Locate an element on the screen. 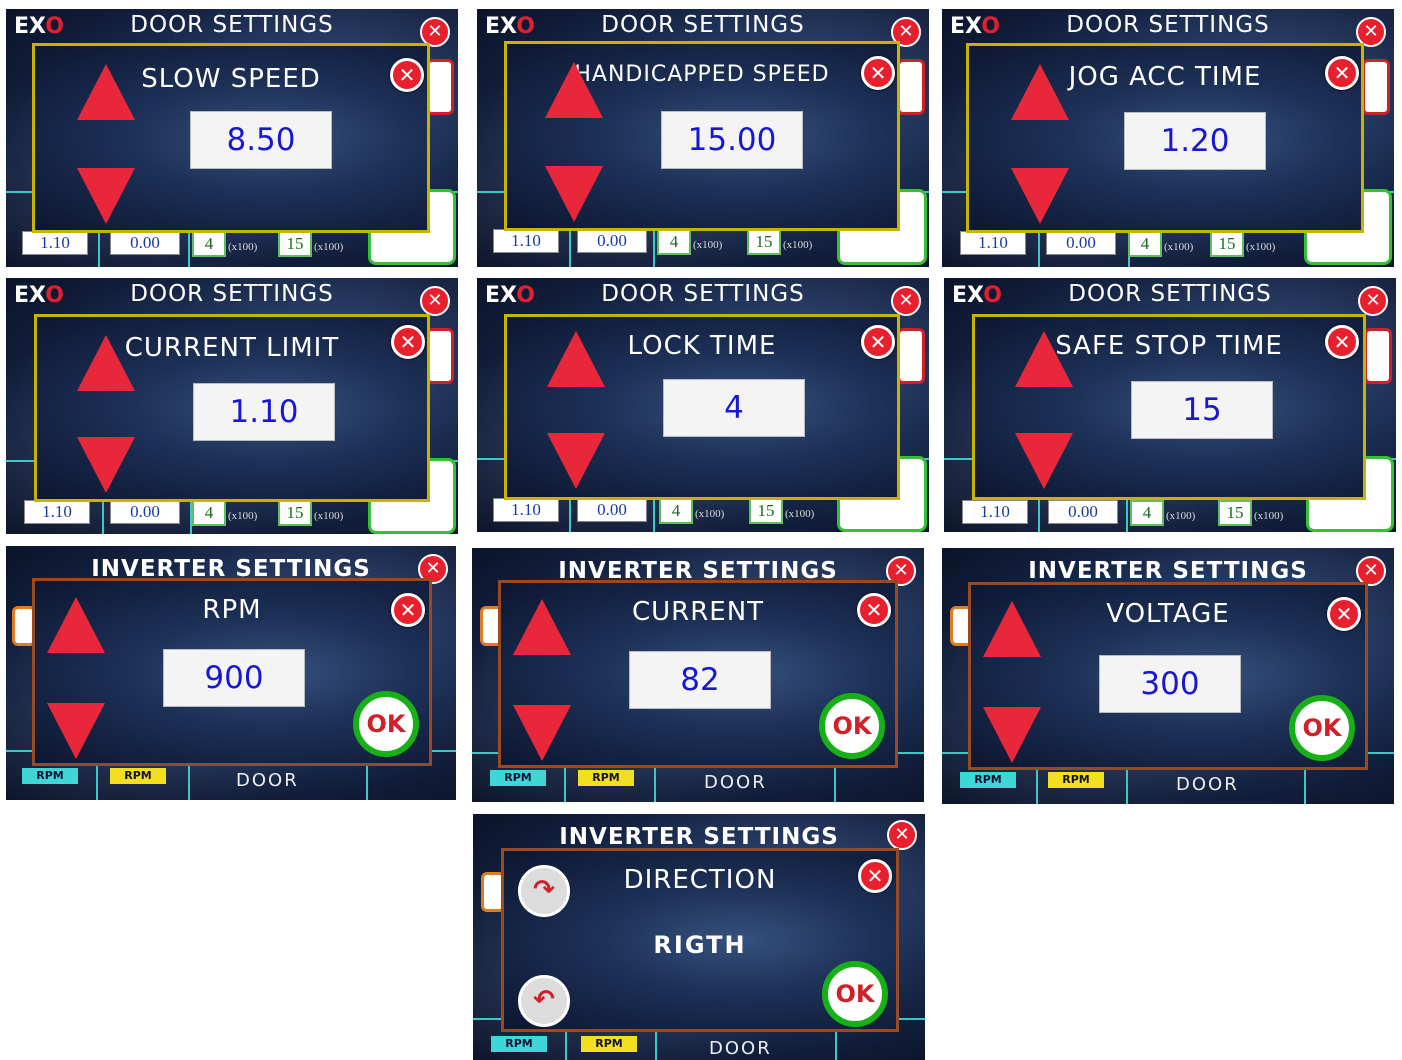 The image size is (1402, 1060). background-title: DOOR SETTINGS is located at coordinates (232, 25).